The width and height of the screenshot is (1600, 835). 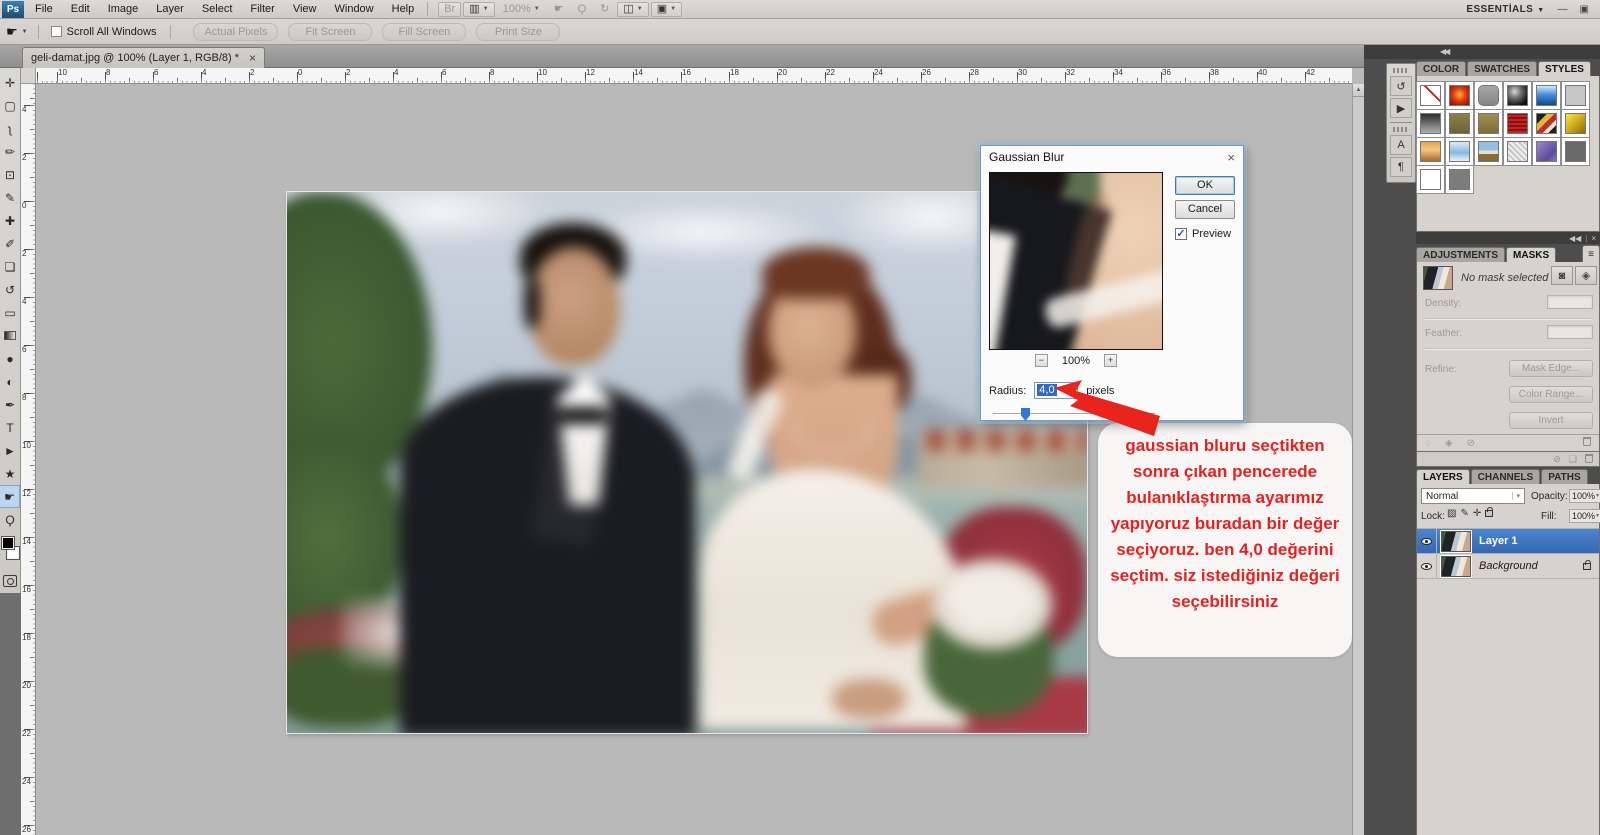 I want to click on close-panel-button: ×, so click(x=1593, y=238).